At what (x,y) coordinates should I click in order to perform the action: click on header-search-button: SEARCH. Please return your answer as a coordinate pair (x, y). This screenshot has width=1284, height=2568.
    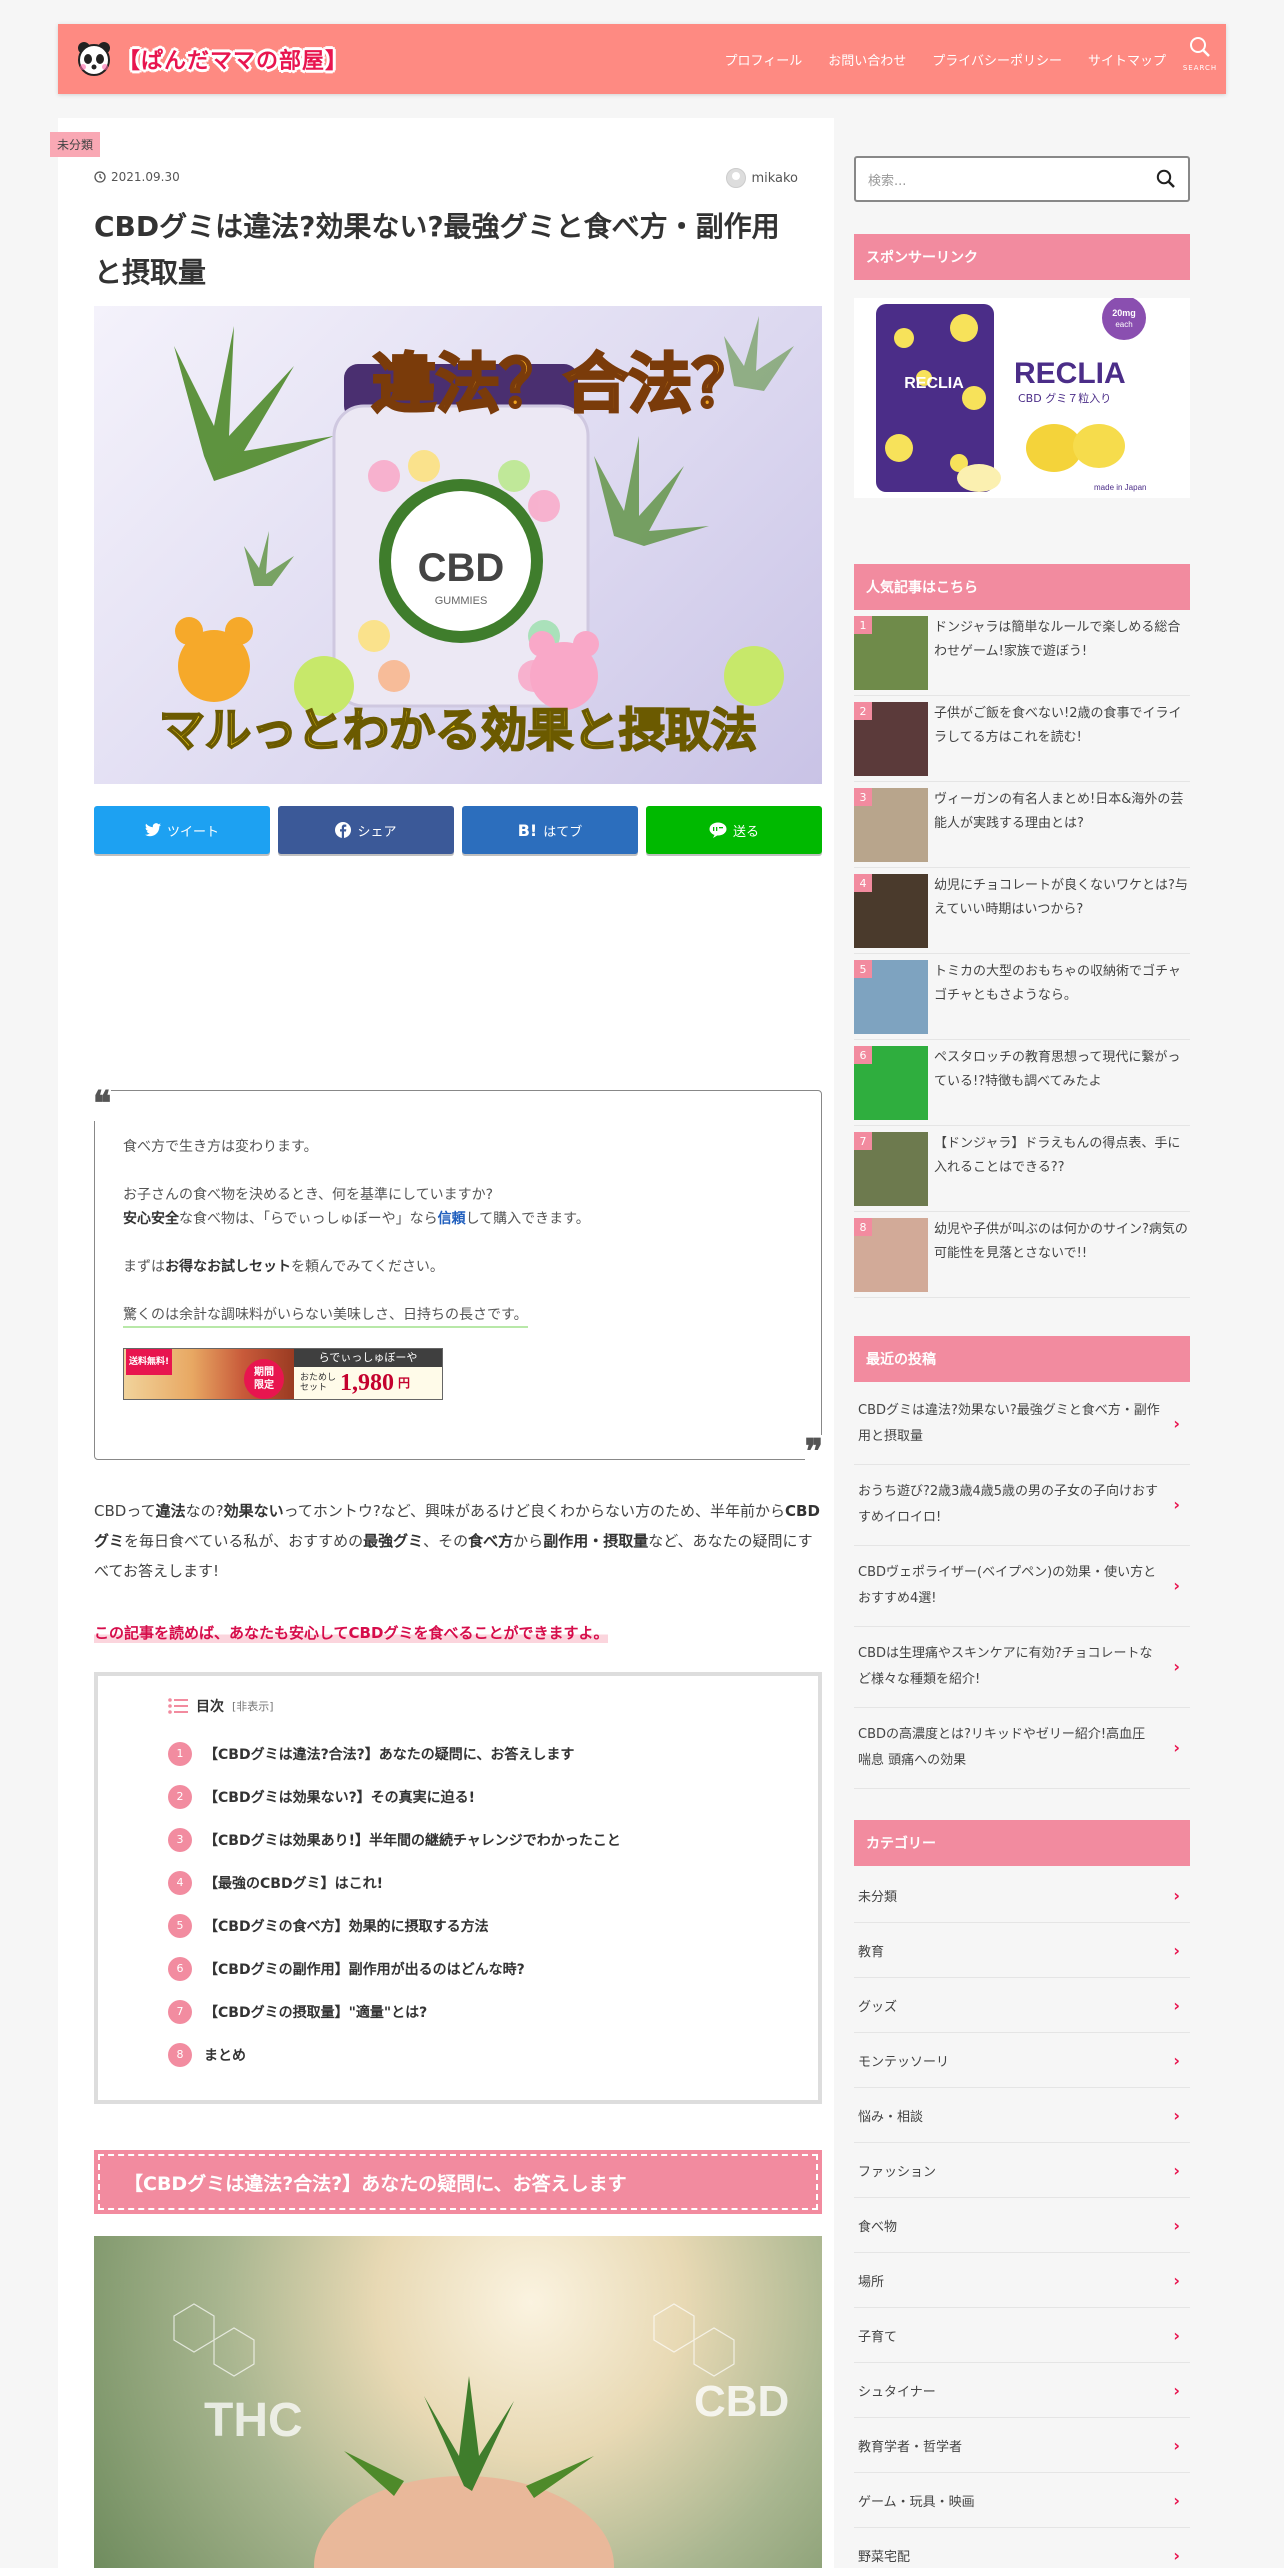
    Looking at the image, I should click on (1200, 60).